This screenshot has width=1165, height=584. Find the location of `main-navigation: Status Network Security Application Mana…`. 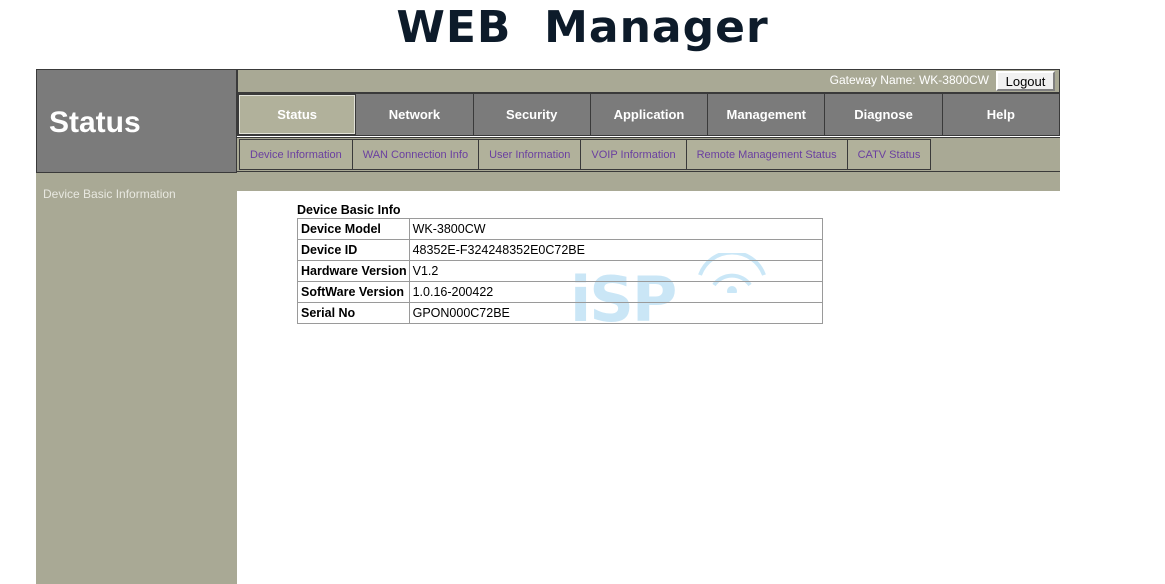

main-navigation: Status Network Security Application Mana… is located at coordinates (648, 114).